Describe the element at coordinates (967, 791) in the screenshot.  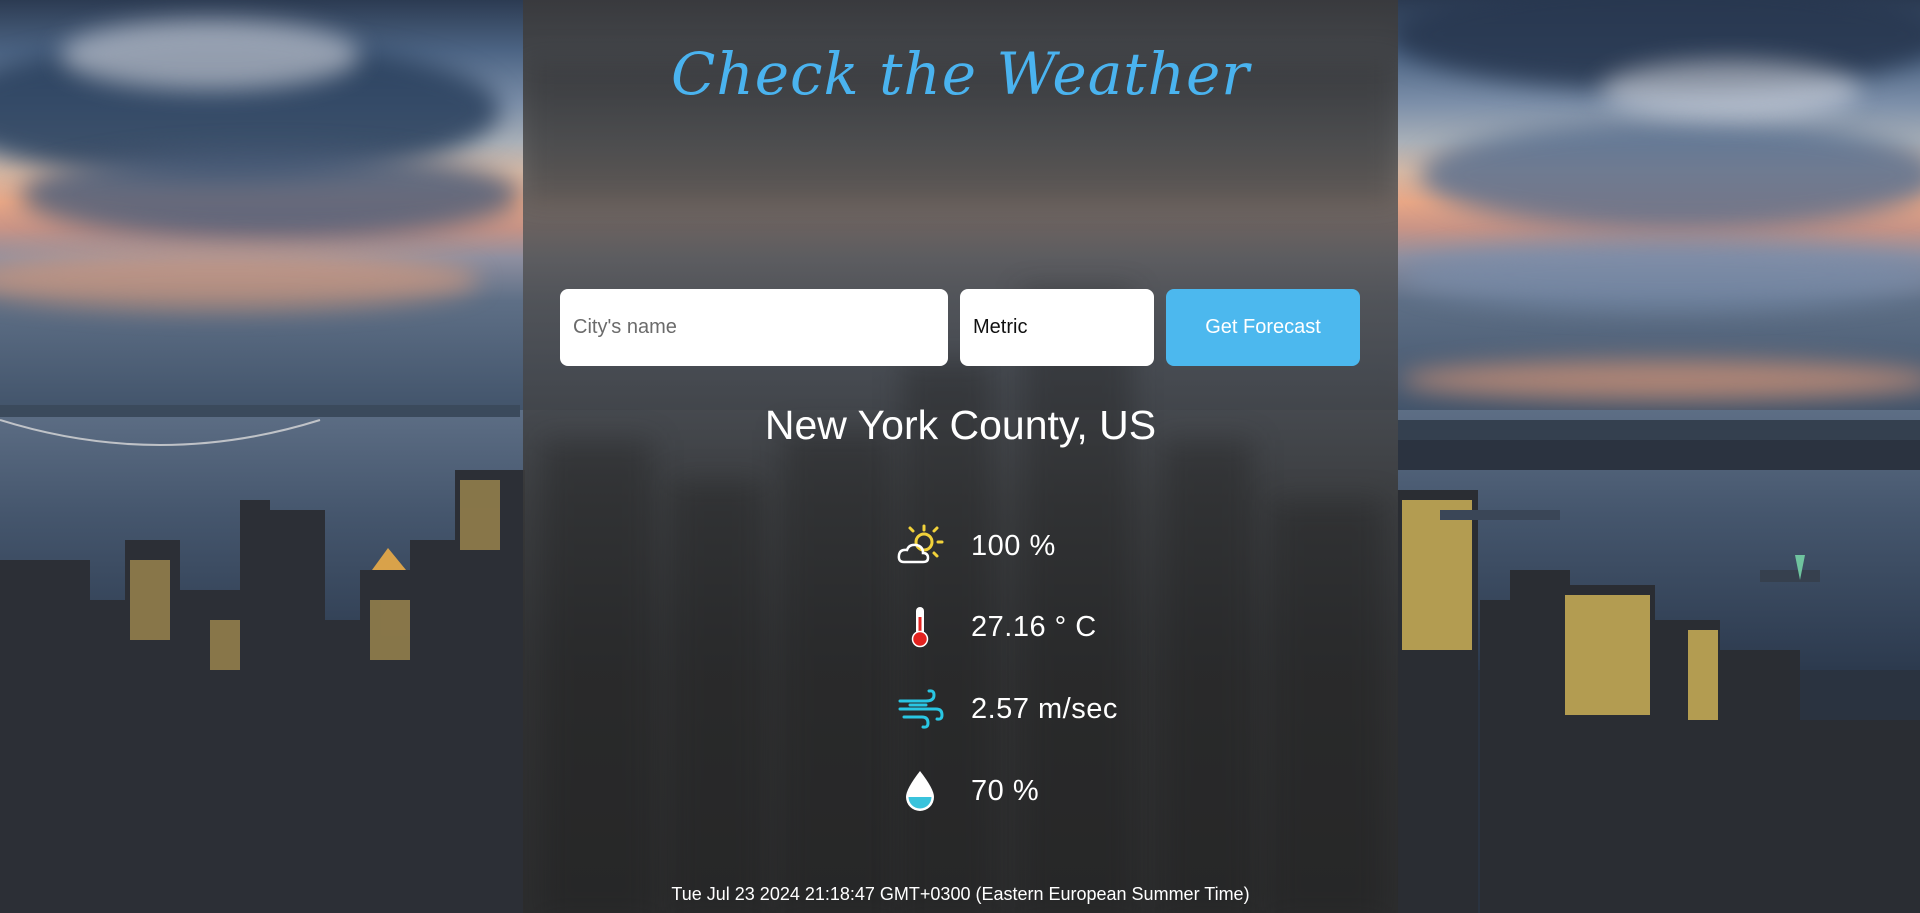
I see `humidity-row: 70 %` at that location.